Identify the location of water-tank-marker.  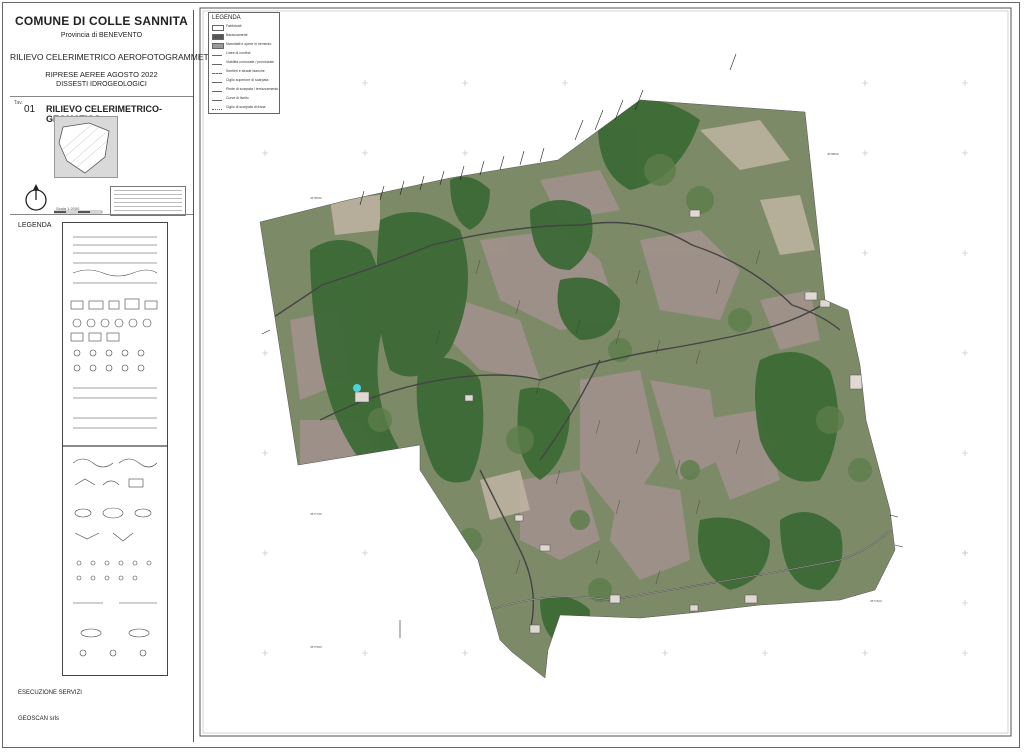
(357, 388).